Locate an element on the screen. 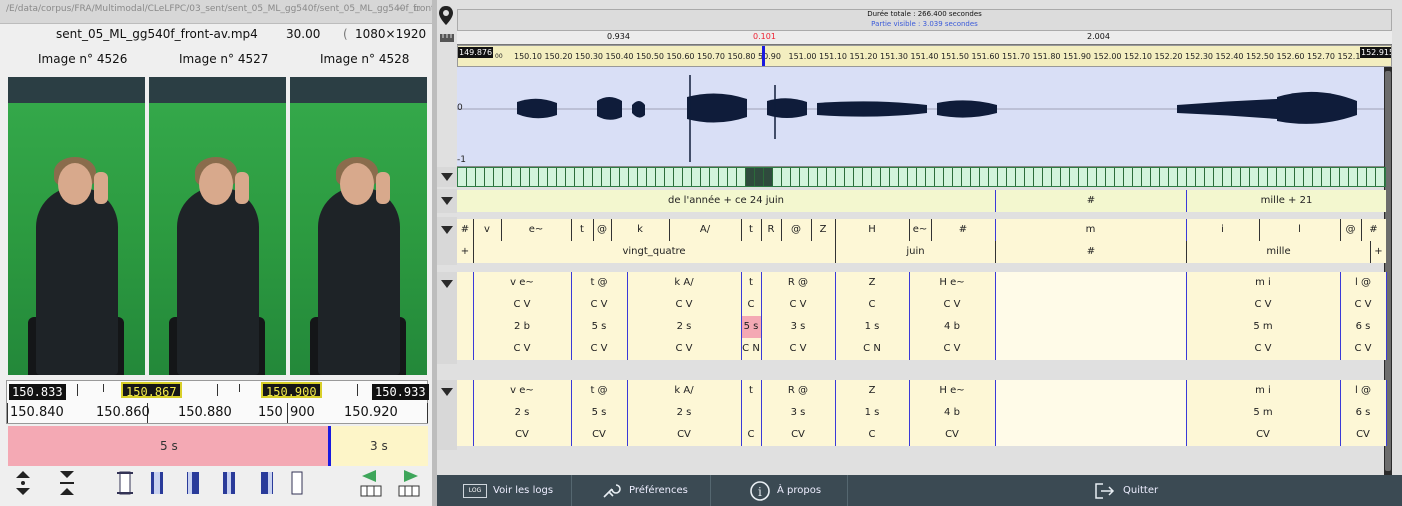  tier-4-cell is located at coordinates (751, 413).